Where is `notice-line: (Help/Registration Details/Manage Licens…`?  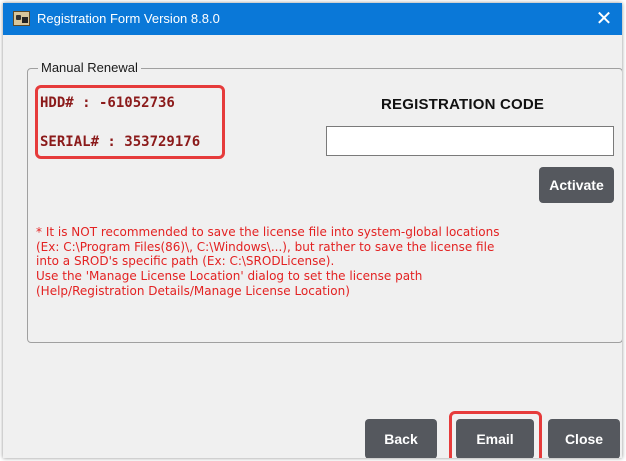 notice-line: (Help/Registration Details/Manage Licens… is located at coordinates (193, 290).